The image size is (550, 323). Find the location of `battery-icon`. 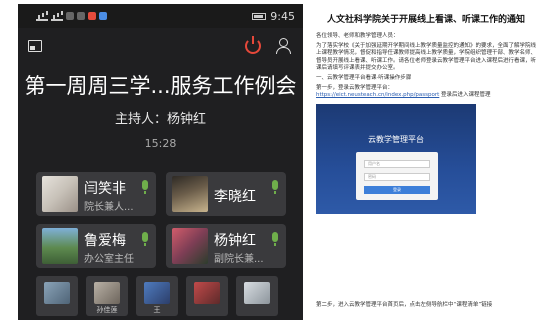

battery-icon is located at coordinates (259, 16).